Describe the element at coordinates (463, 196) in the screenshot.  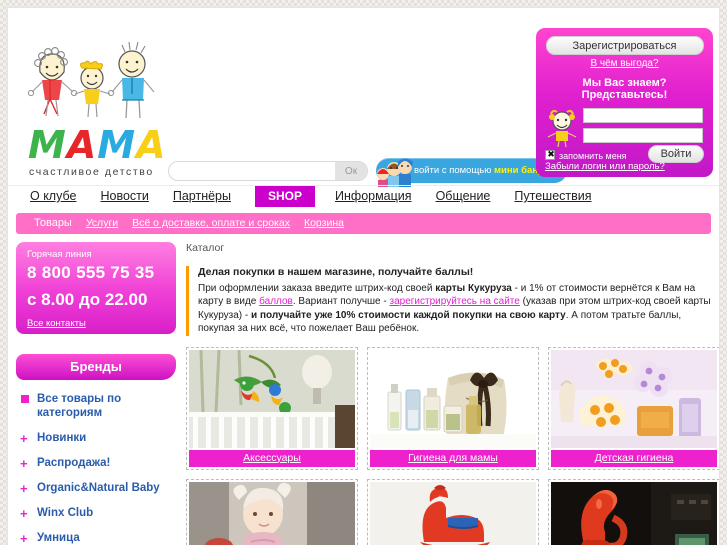
I see `nav-item-community: Общение` at that location.